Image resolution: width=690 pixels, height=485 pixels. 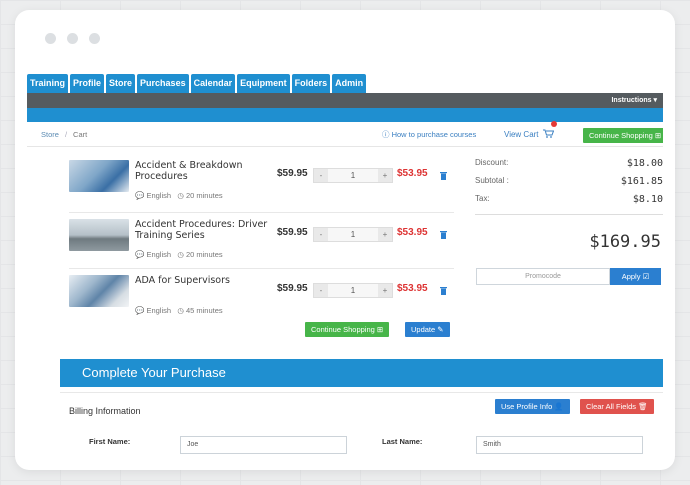 What do you see at coordinates (347, 329) in the screenshot?
I see `continue-shopping-button: Continue Shopping ⊞` at bounding box center [347, 329].